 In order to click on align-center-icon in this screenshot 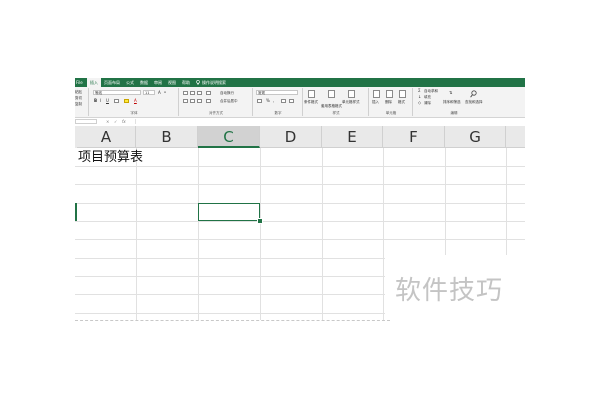, I will do `click(192, 101)`.